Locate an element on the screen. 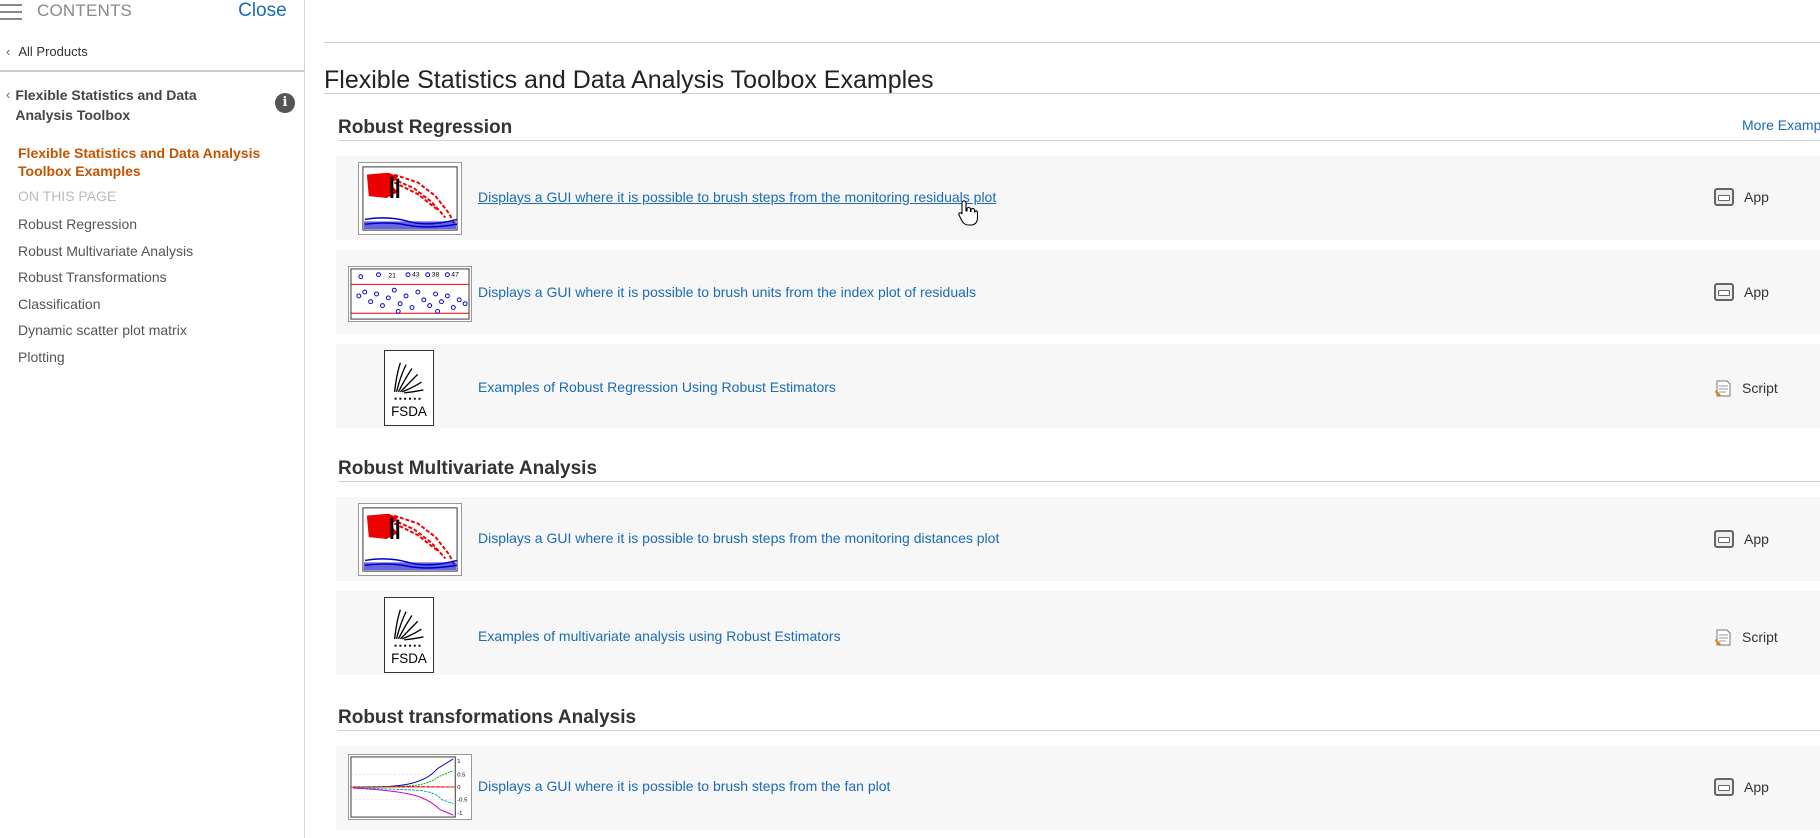  all-products-label: All Products is located at coordinates (53, 51).